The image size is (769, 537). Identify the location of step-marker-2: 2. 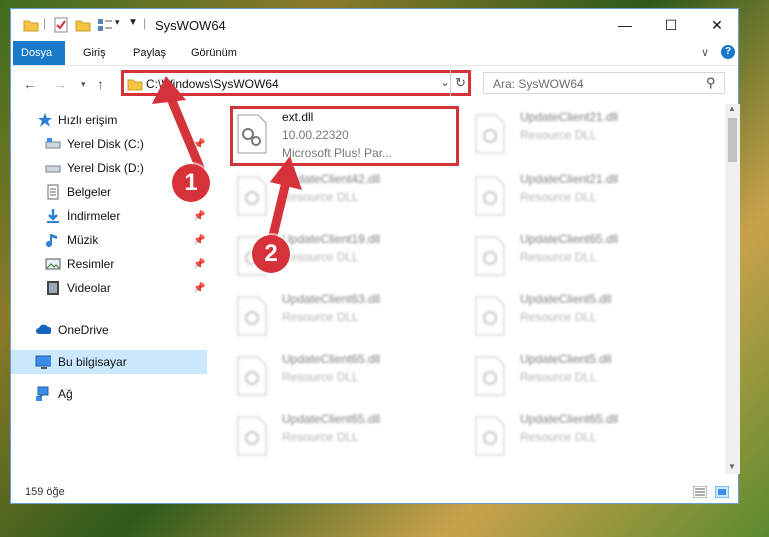
(271, 254).